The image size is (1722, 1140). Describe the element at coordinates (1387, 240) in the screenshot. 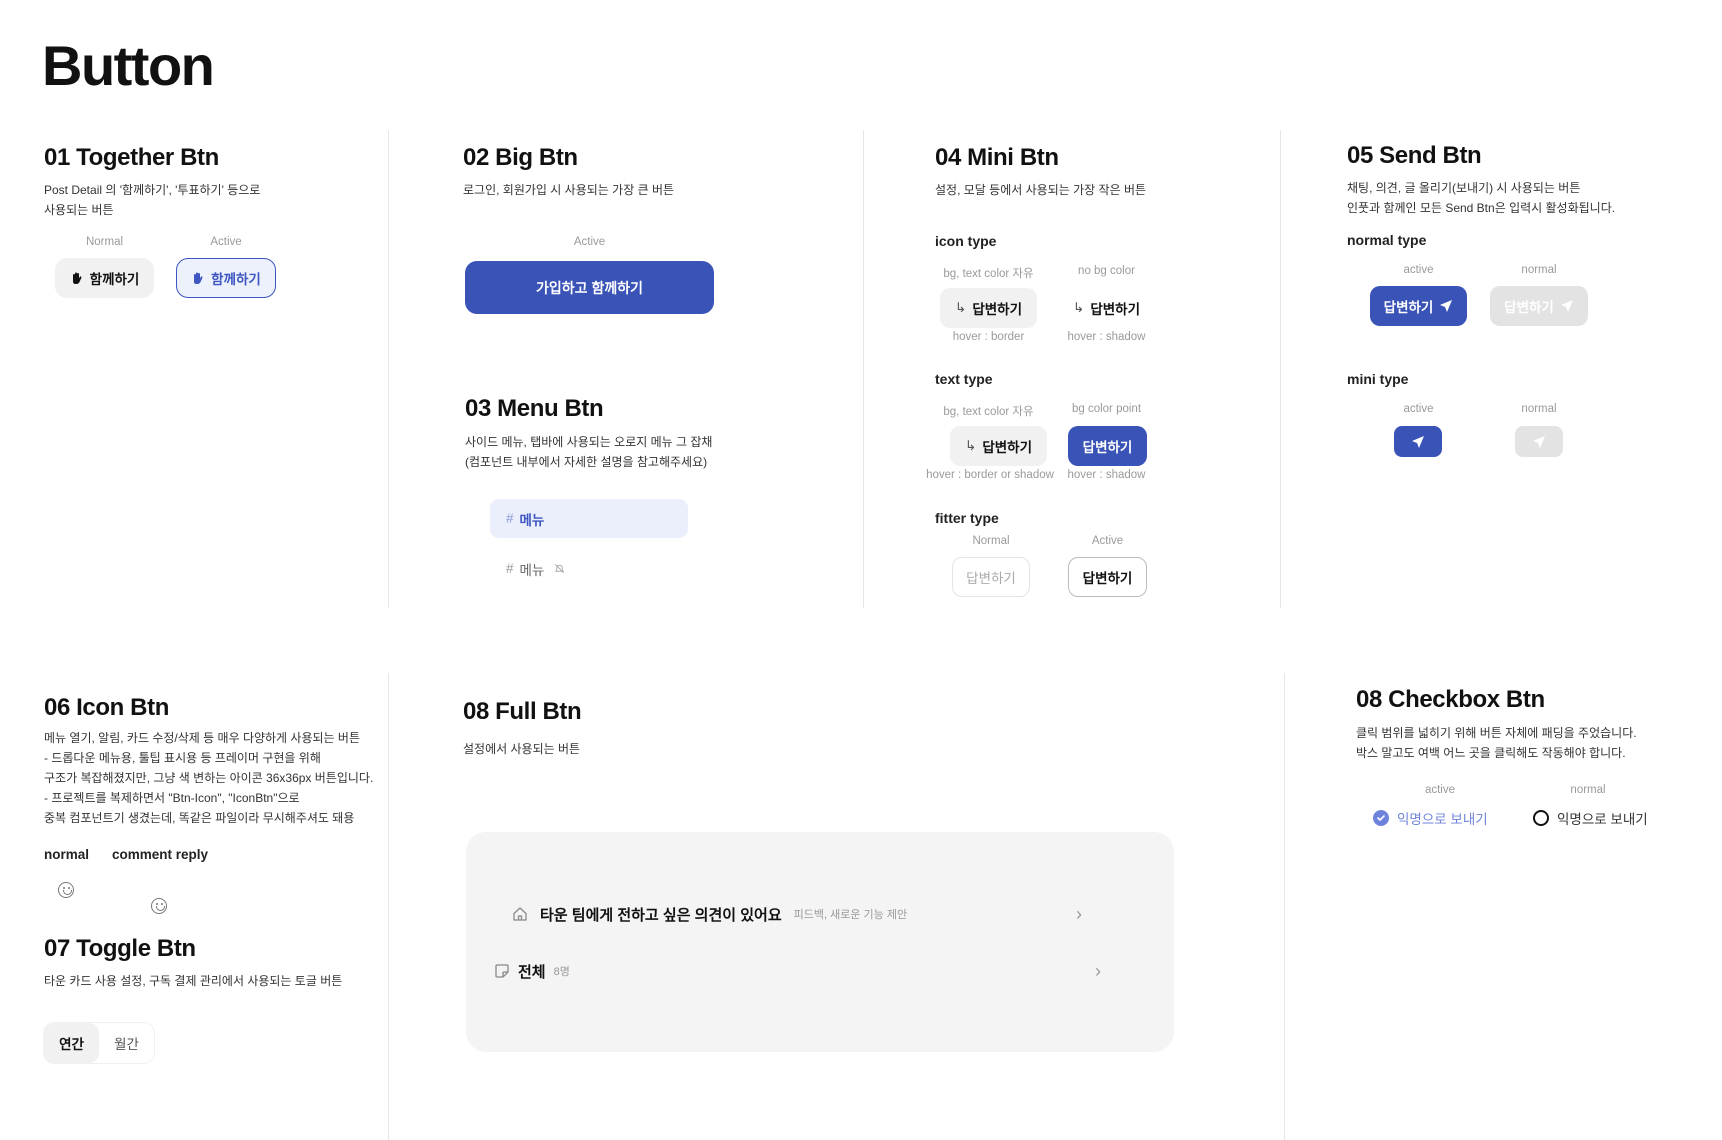

I see `subtitle-normal-type: normal type` at that location.